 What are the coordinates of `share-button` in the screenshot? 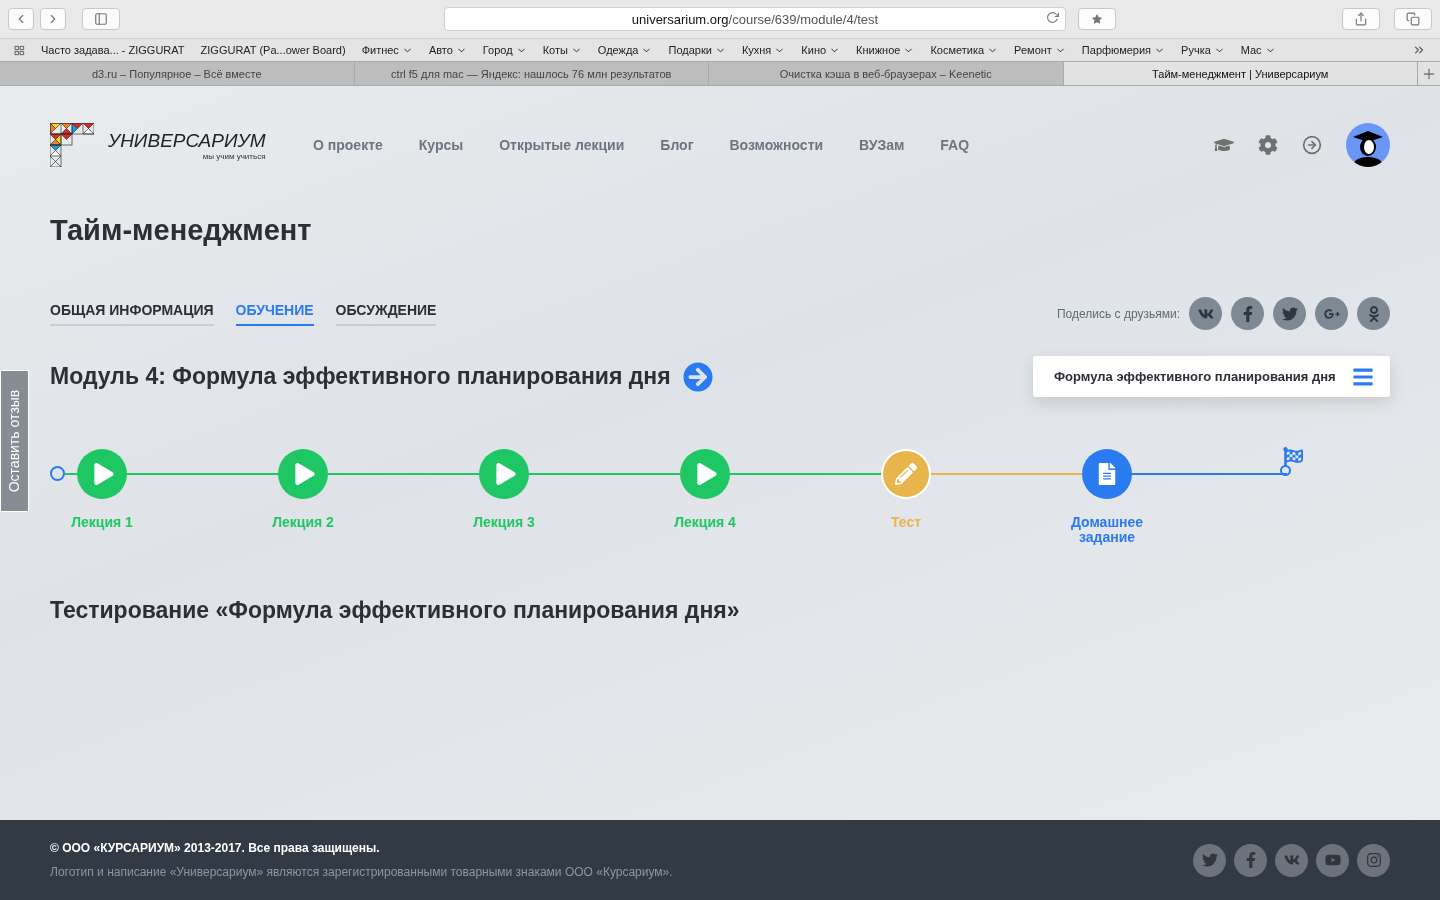 It's located at (1361, 19).